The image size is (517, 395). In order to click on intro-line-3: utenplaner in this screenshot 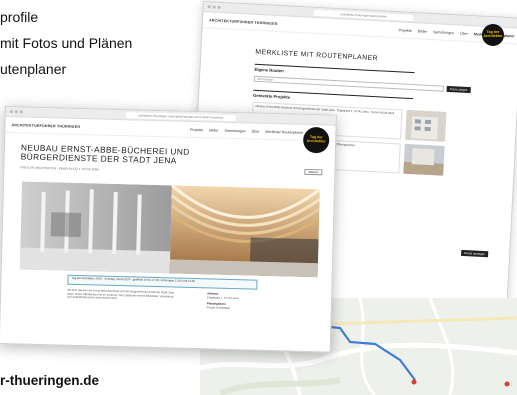, I will do `click(33, 69)`.